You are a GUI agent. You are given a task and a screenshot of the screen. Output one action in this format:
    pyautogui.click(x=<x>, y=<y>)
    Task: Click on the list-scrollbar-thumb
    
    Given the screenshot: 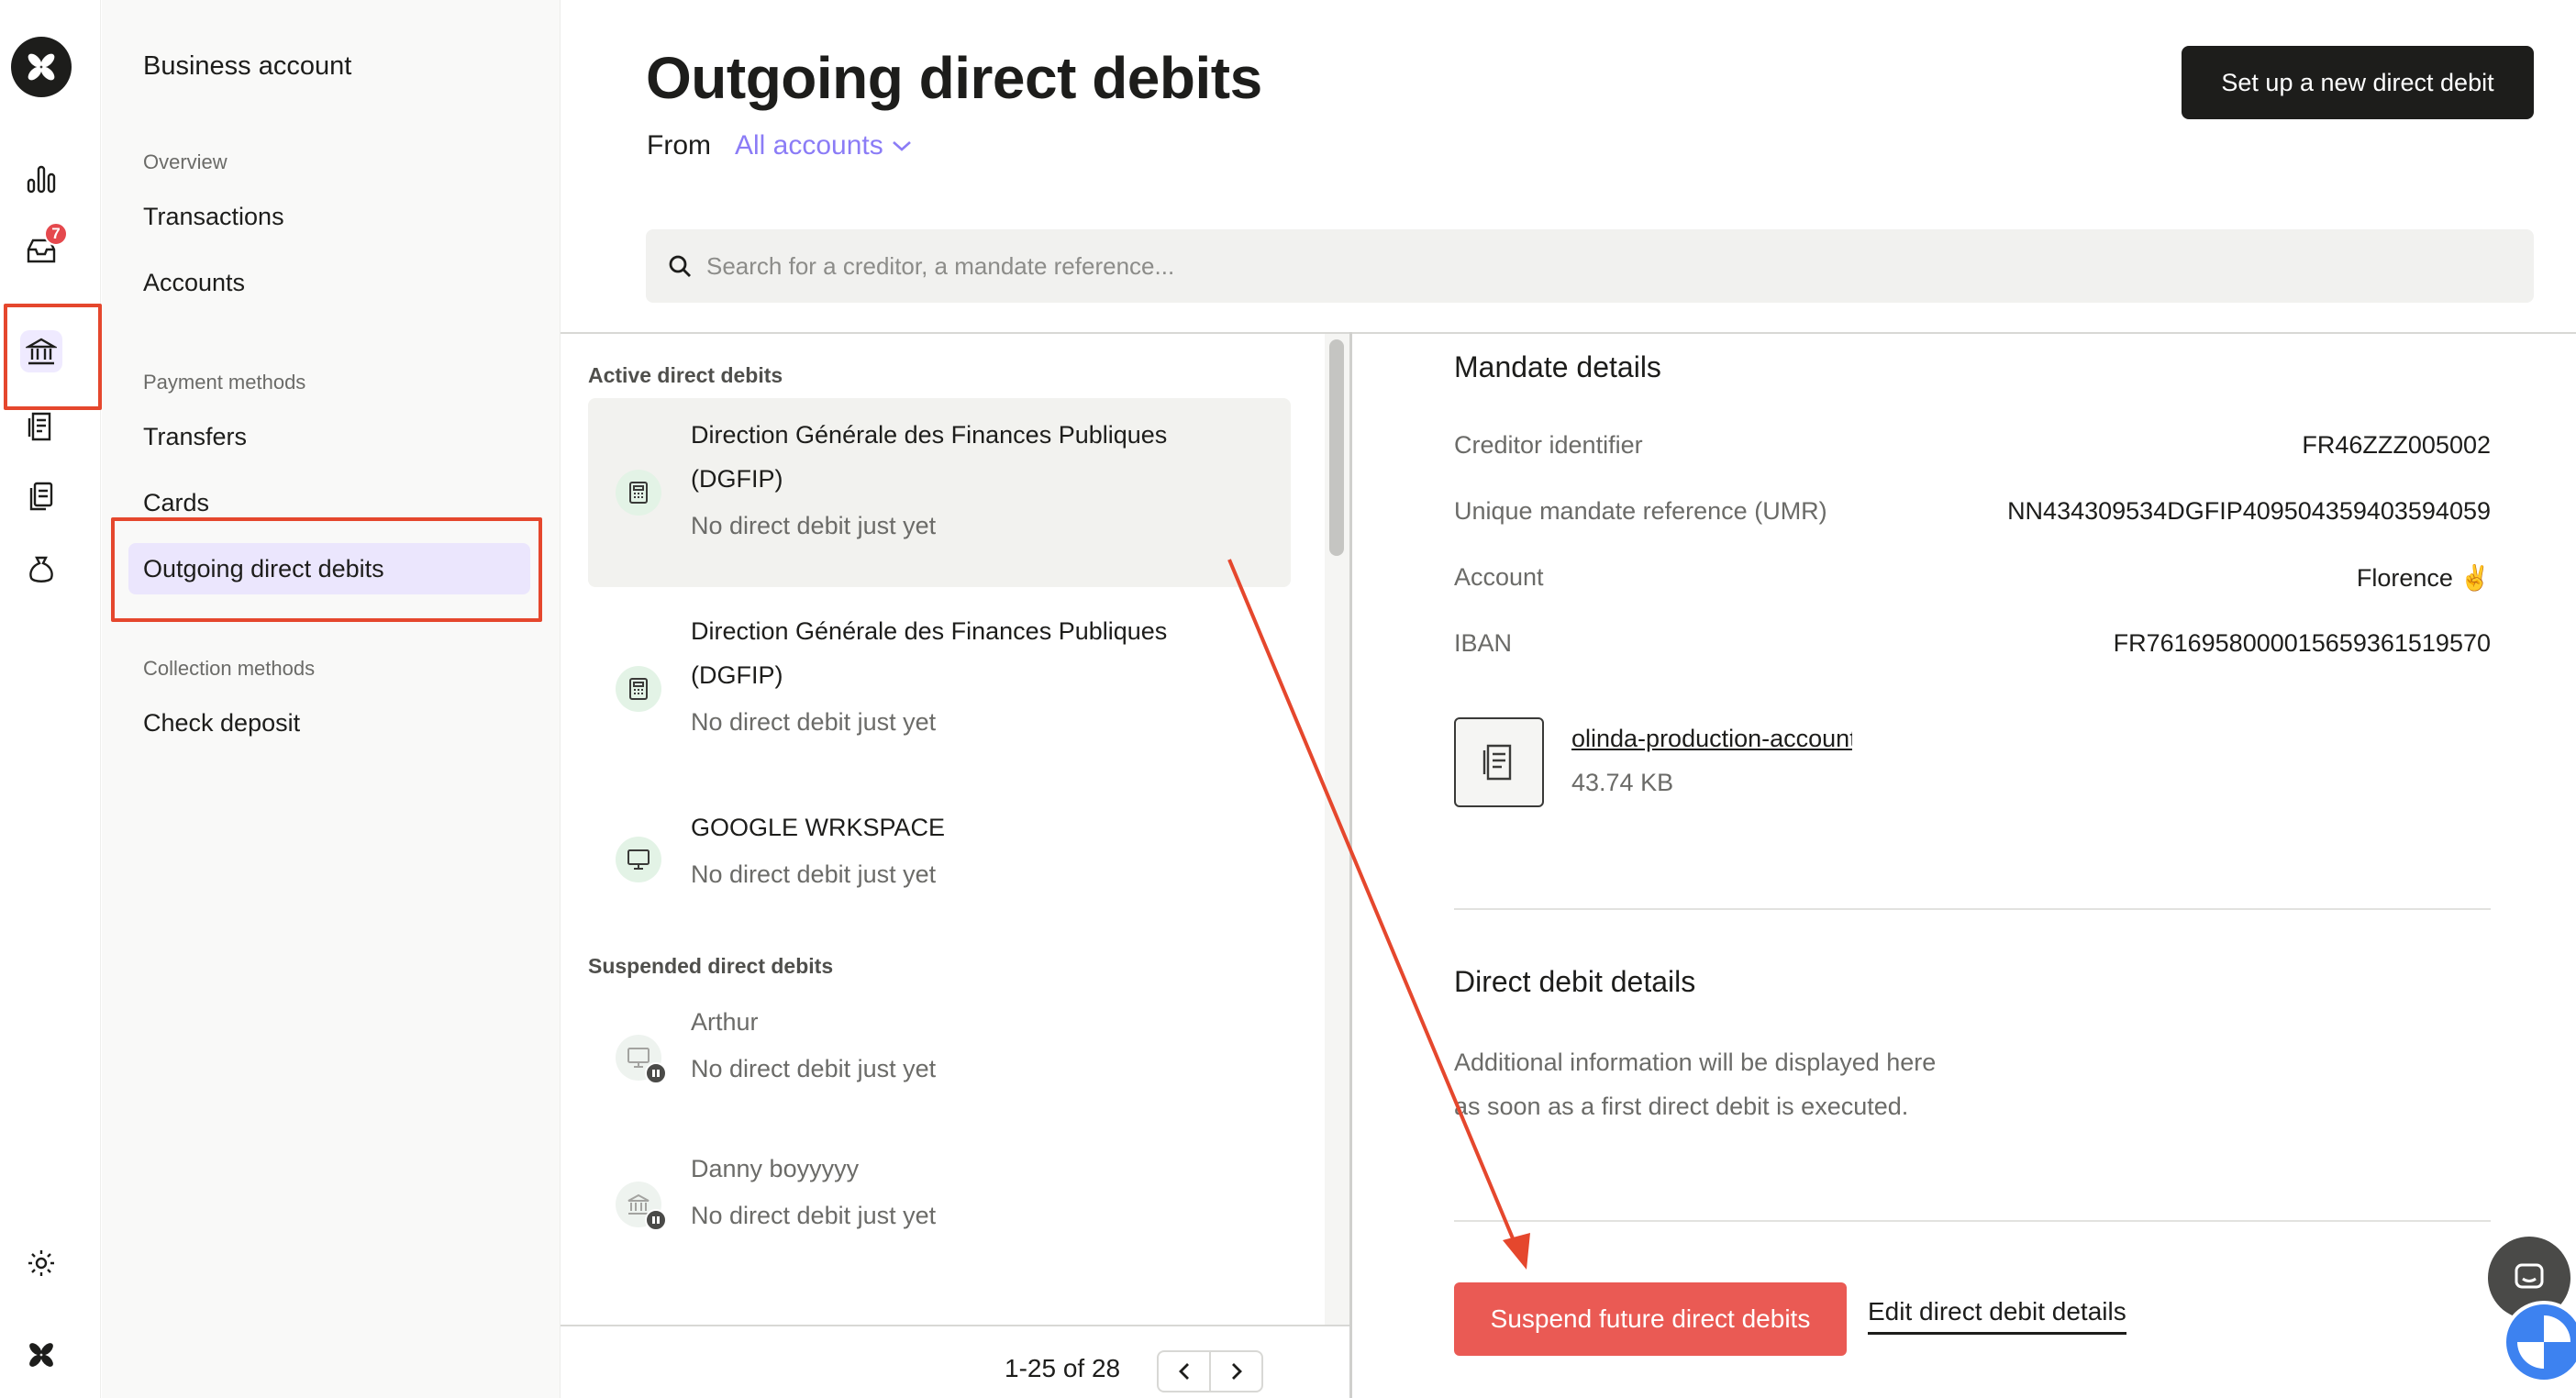 What is the action you would take?
    pyautogui.click(x=1336, y=448)
    